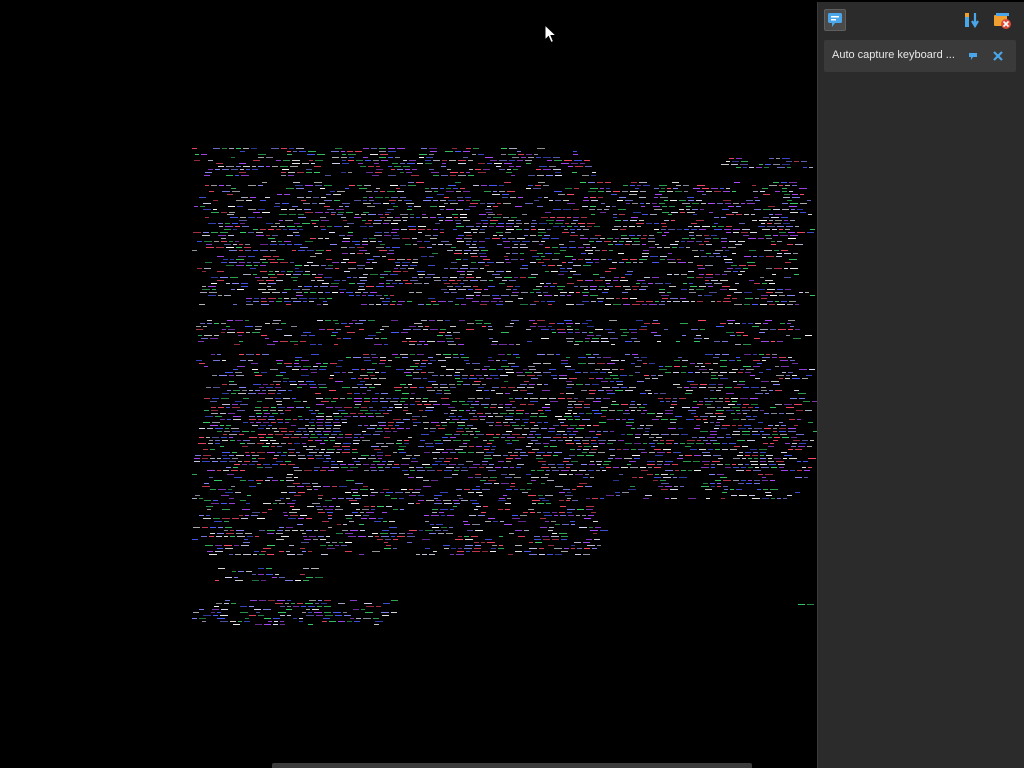 Image resolution: width=1024 pixels, height=768 pixels. I want to click on pin-icon, so click(974, 56).